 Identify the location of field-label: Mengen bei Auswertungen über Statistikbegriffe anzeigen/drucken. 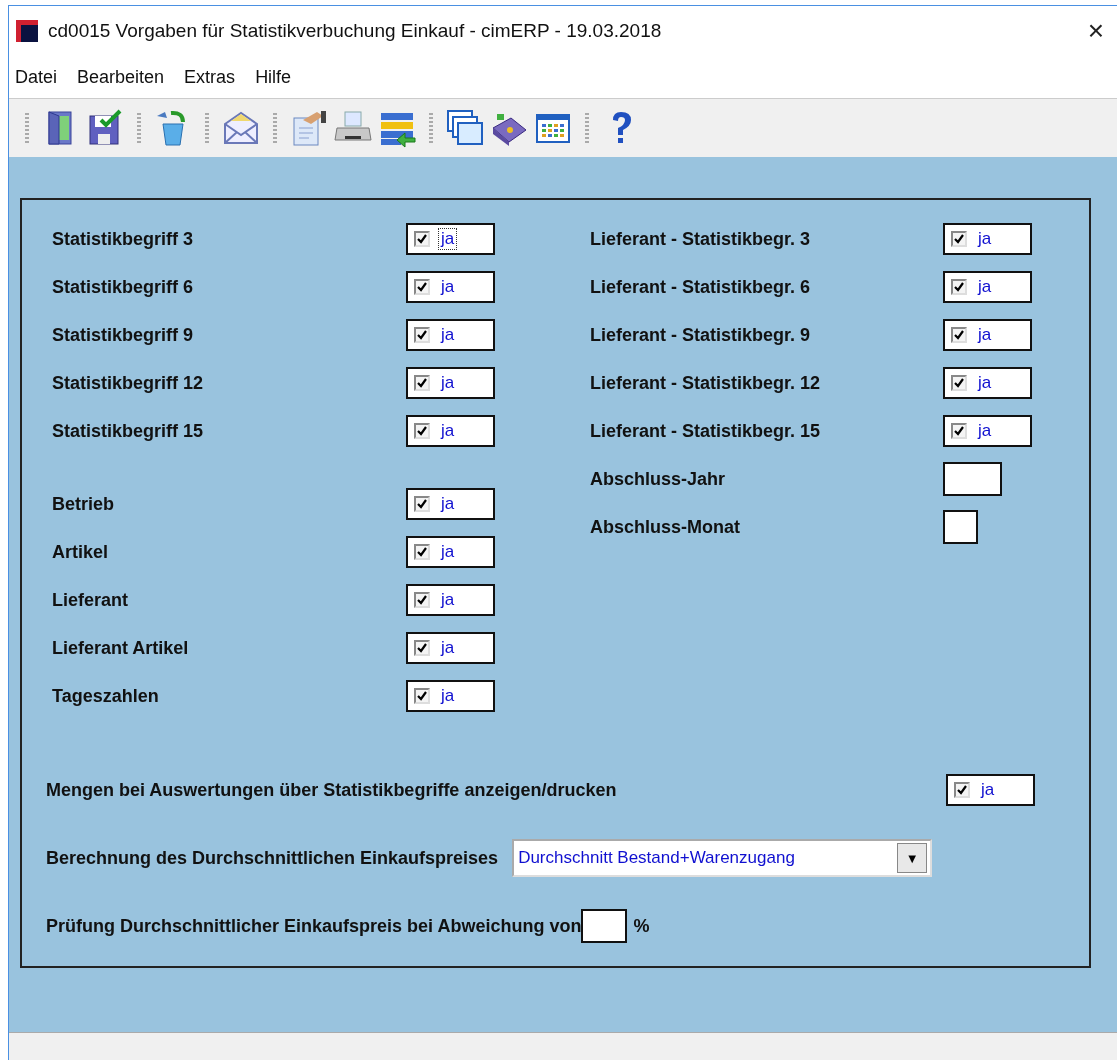
(332, 790).